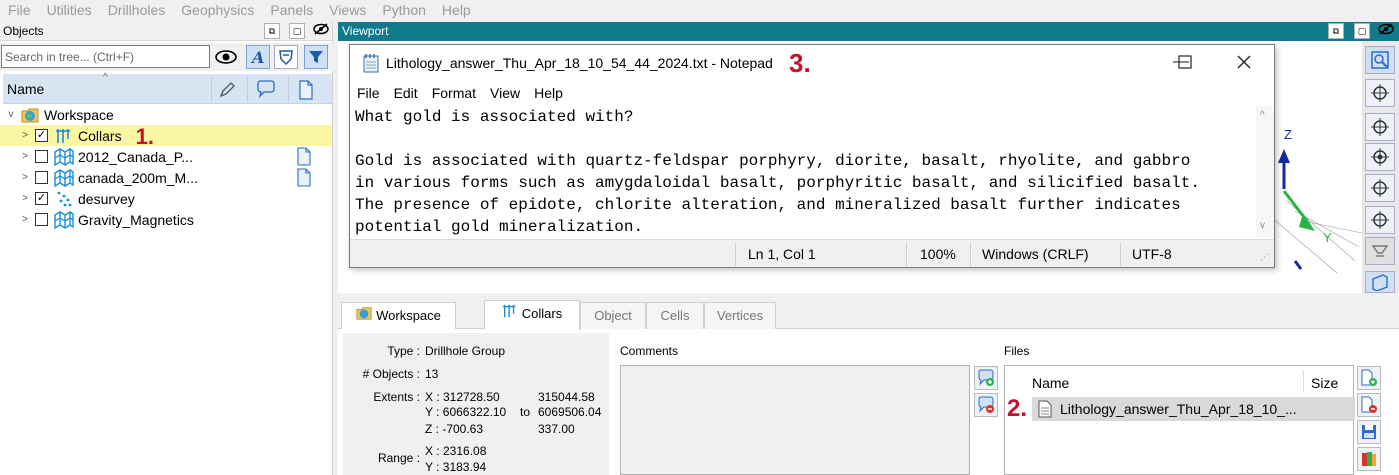  What do you see at coordinates (1264, 257) in the screenshot?
I see `resize-grip-icon: ⋰` at bounding box center [1264, 257].